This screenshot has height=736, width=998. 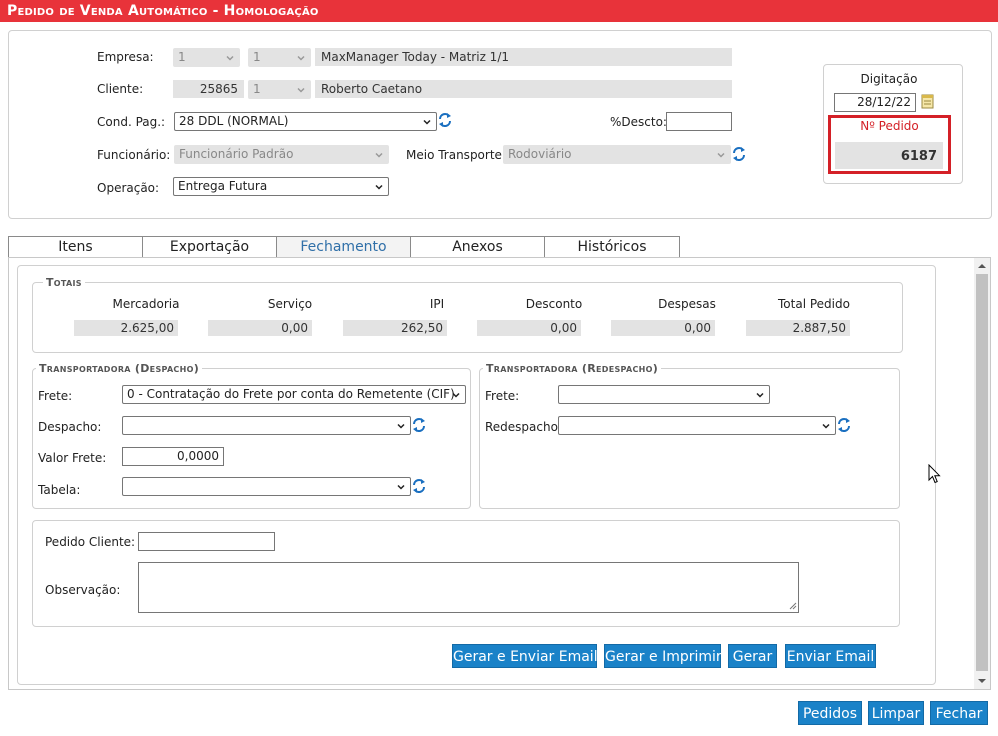 I want to click on tab-itens: Itens, so click(x=75, y=246).